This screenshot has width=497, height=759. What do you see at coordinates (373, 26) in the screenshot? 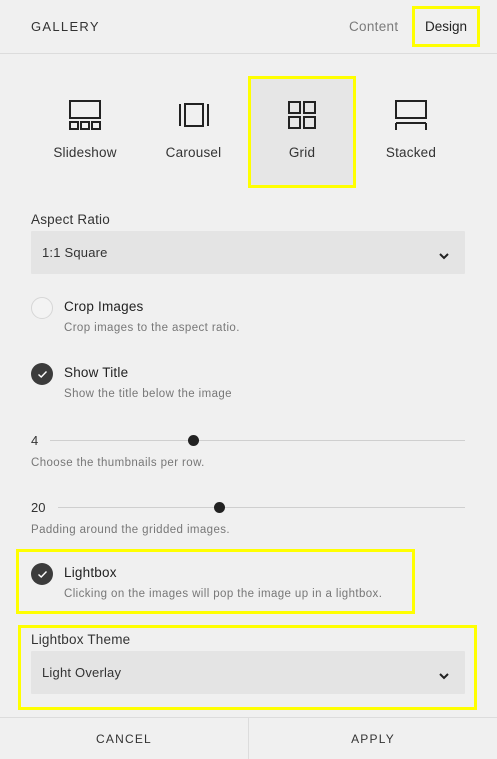
I see `tab-content: Content` at bounding box center [373, 26].